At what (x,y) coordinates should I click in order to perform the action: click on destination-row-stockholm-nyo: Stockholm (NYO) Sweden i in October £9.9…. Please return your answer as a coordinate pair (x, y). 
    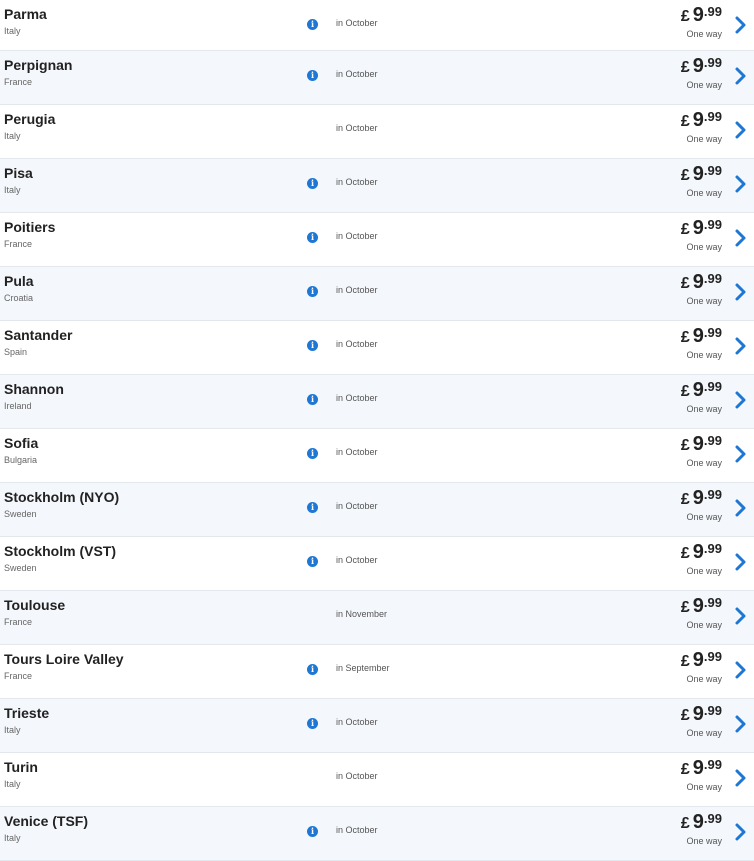
    Looking at the image, I should click on (377, 510).